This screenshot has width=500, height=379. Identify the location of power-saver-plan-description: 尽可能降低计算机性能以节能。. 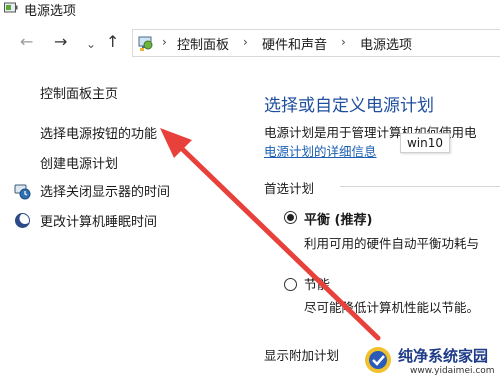
(392, 307).